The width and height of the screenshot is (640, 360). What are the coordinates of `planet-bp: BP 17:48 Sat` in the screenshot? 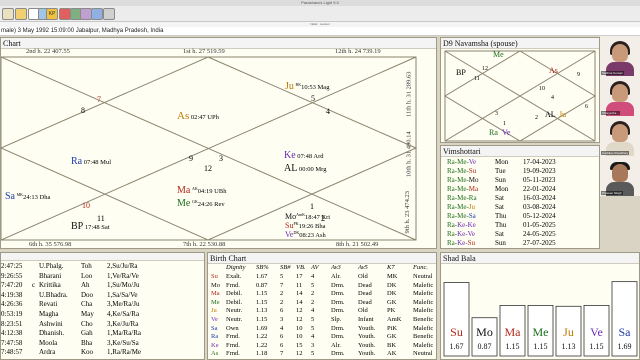 It's located at (90, 227).